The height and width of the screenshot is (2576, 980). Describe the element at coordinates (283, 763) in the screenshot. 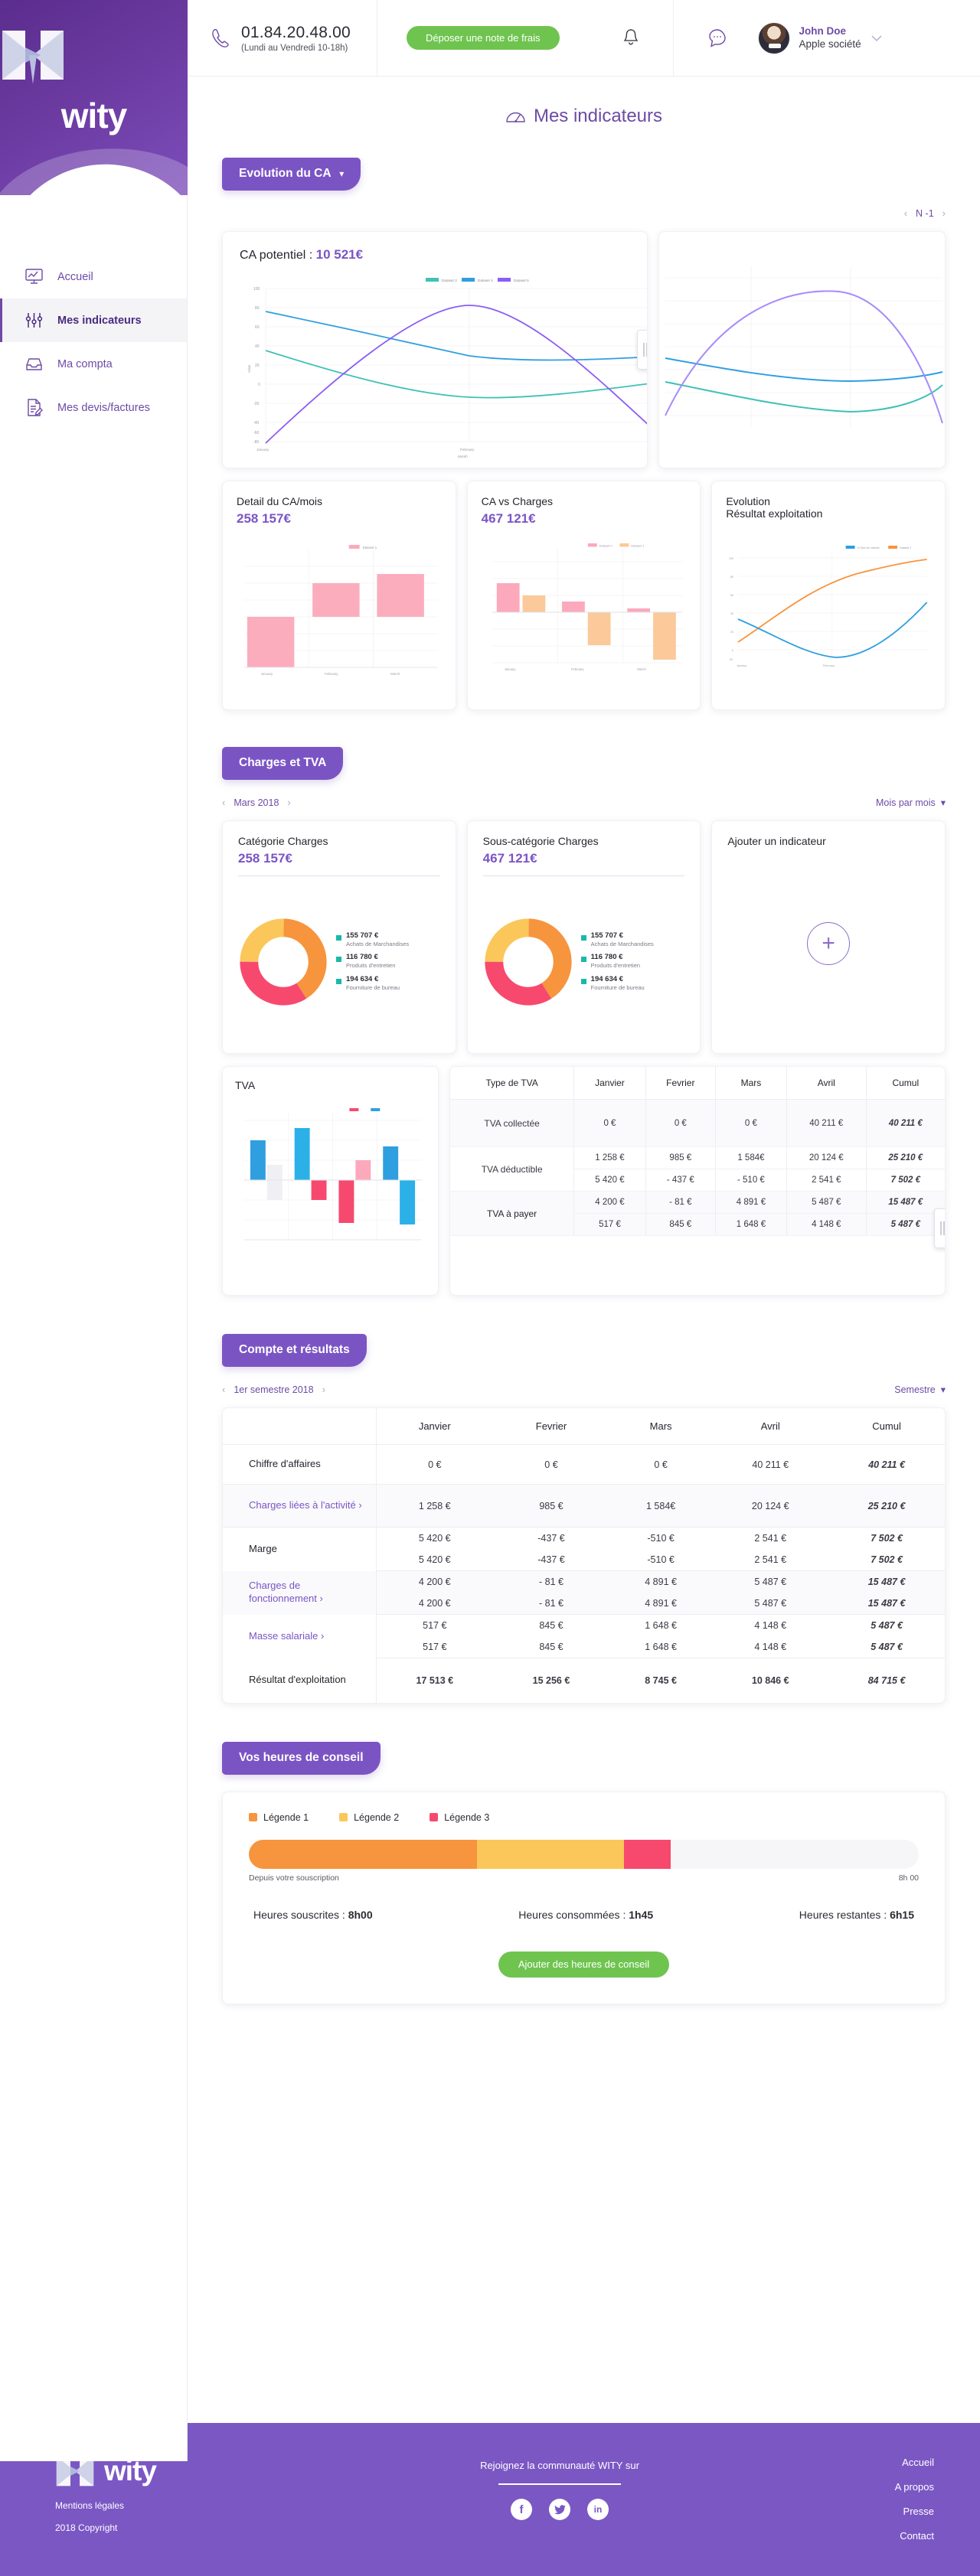

I see `section-tab-charges-tva: Charges et TVA` at that location.